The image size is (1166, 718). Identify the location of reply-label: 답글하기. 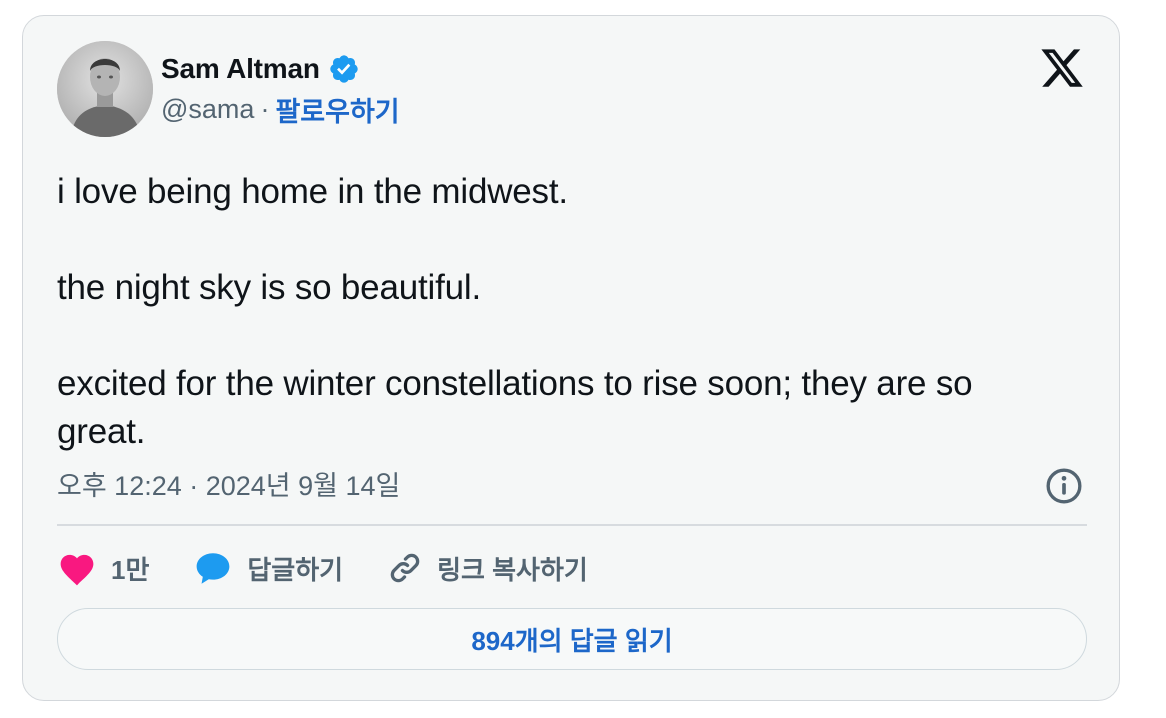
(295, 569).